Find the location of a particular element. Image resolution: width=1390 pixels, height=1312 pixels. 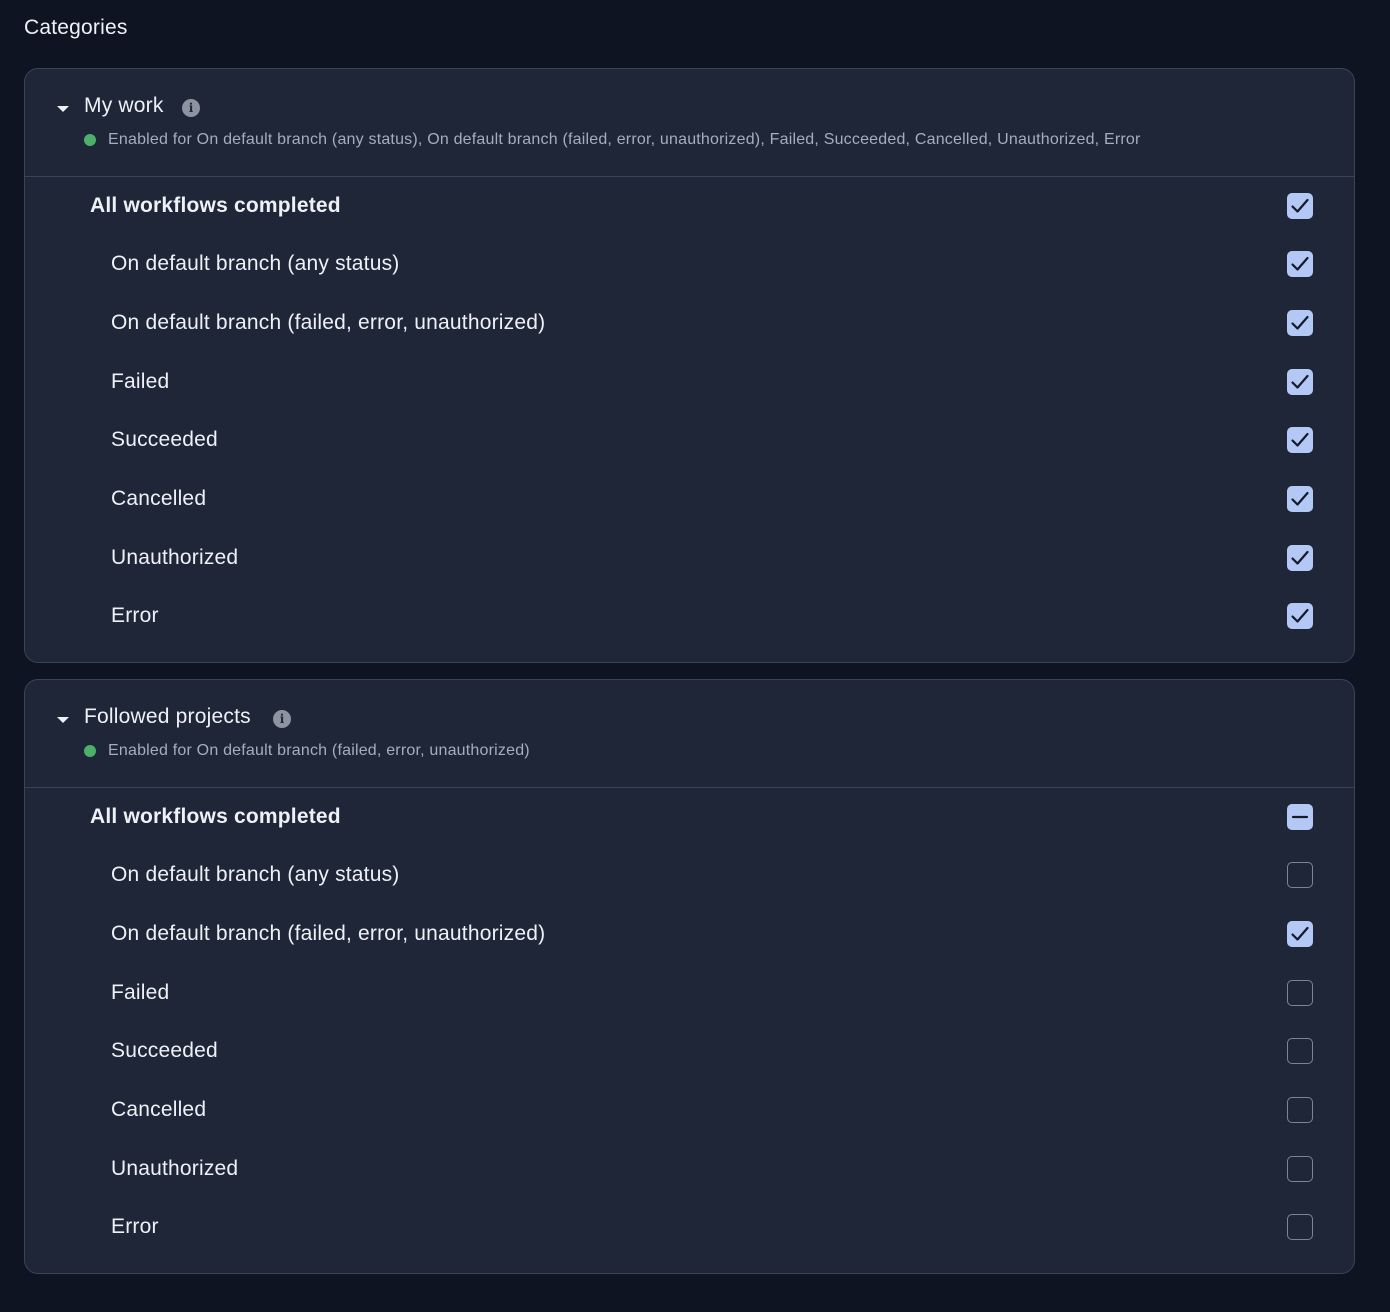

page-title: Categories is located at coordinates (76, 27).